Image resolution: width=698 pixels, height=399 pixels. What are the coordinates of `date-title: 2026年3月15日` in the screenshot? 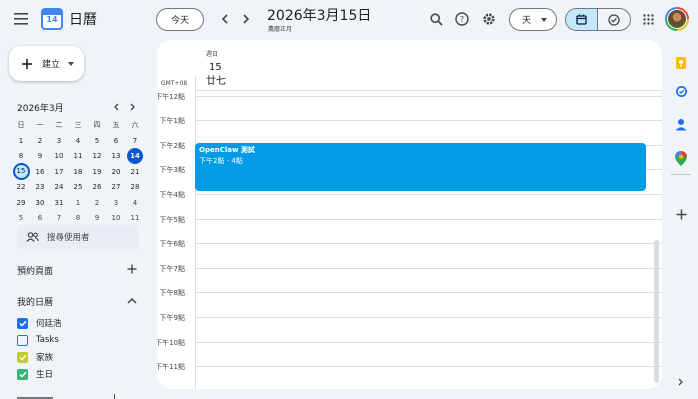 It's located at (319, 16).